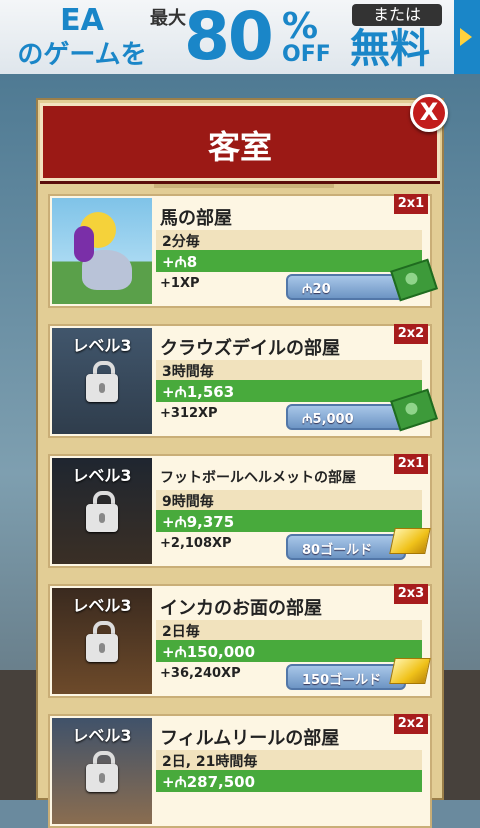 This screenshot has width=480, height=828. I want to click on time-bar: 9時間毎, so click(289, 500).